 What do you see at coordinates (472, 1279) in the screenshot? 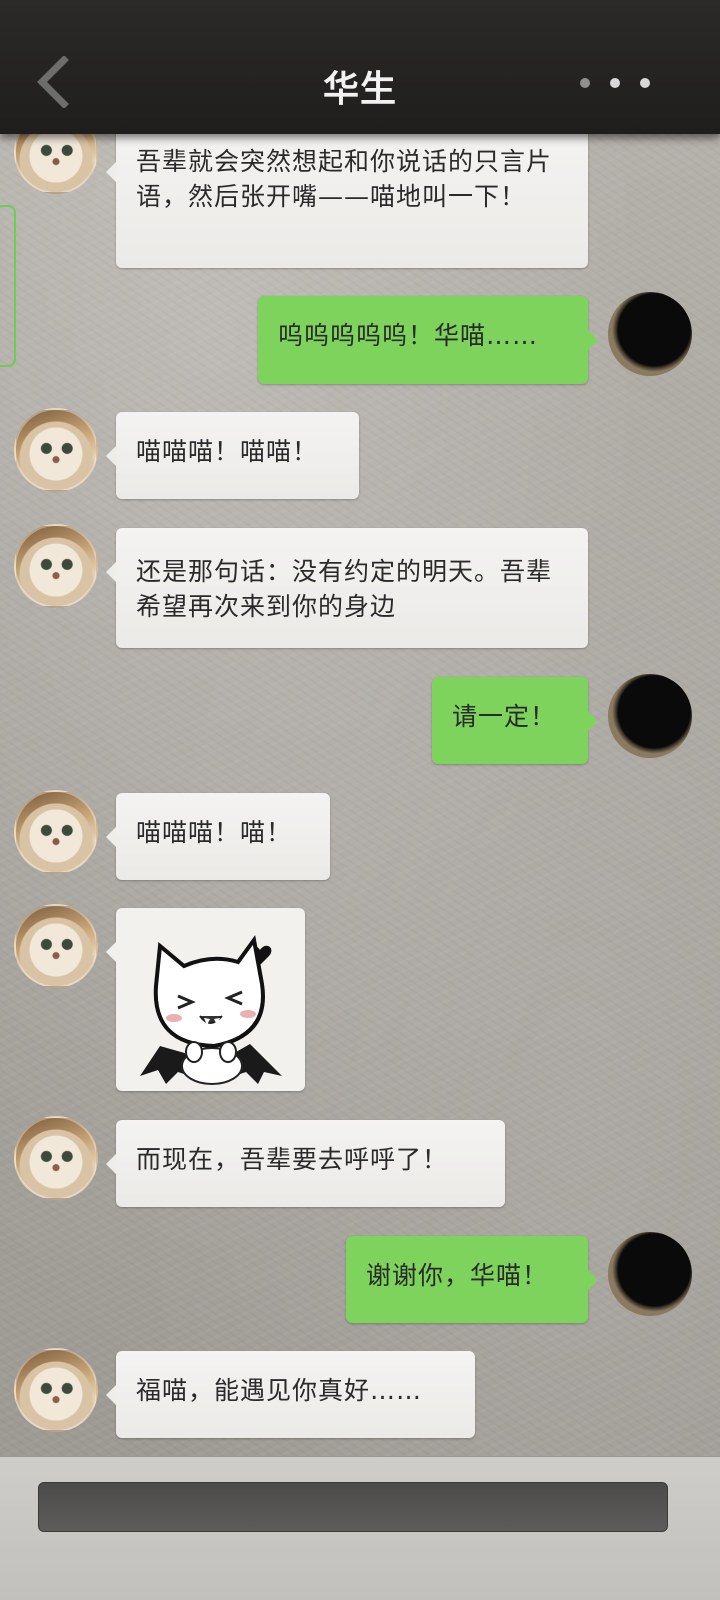
I see `sent-message: 谢谢你，华喵！` at bounding box center [472, 1279].